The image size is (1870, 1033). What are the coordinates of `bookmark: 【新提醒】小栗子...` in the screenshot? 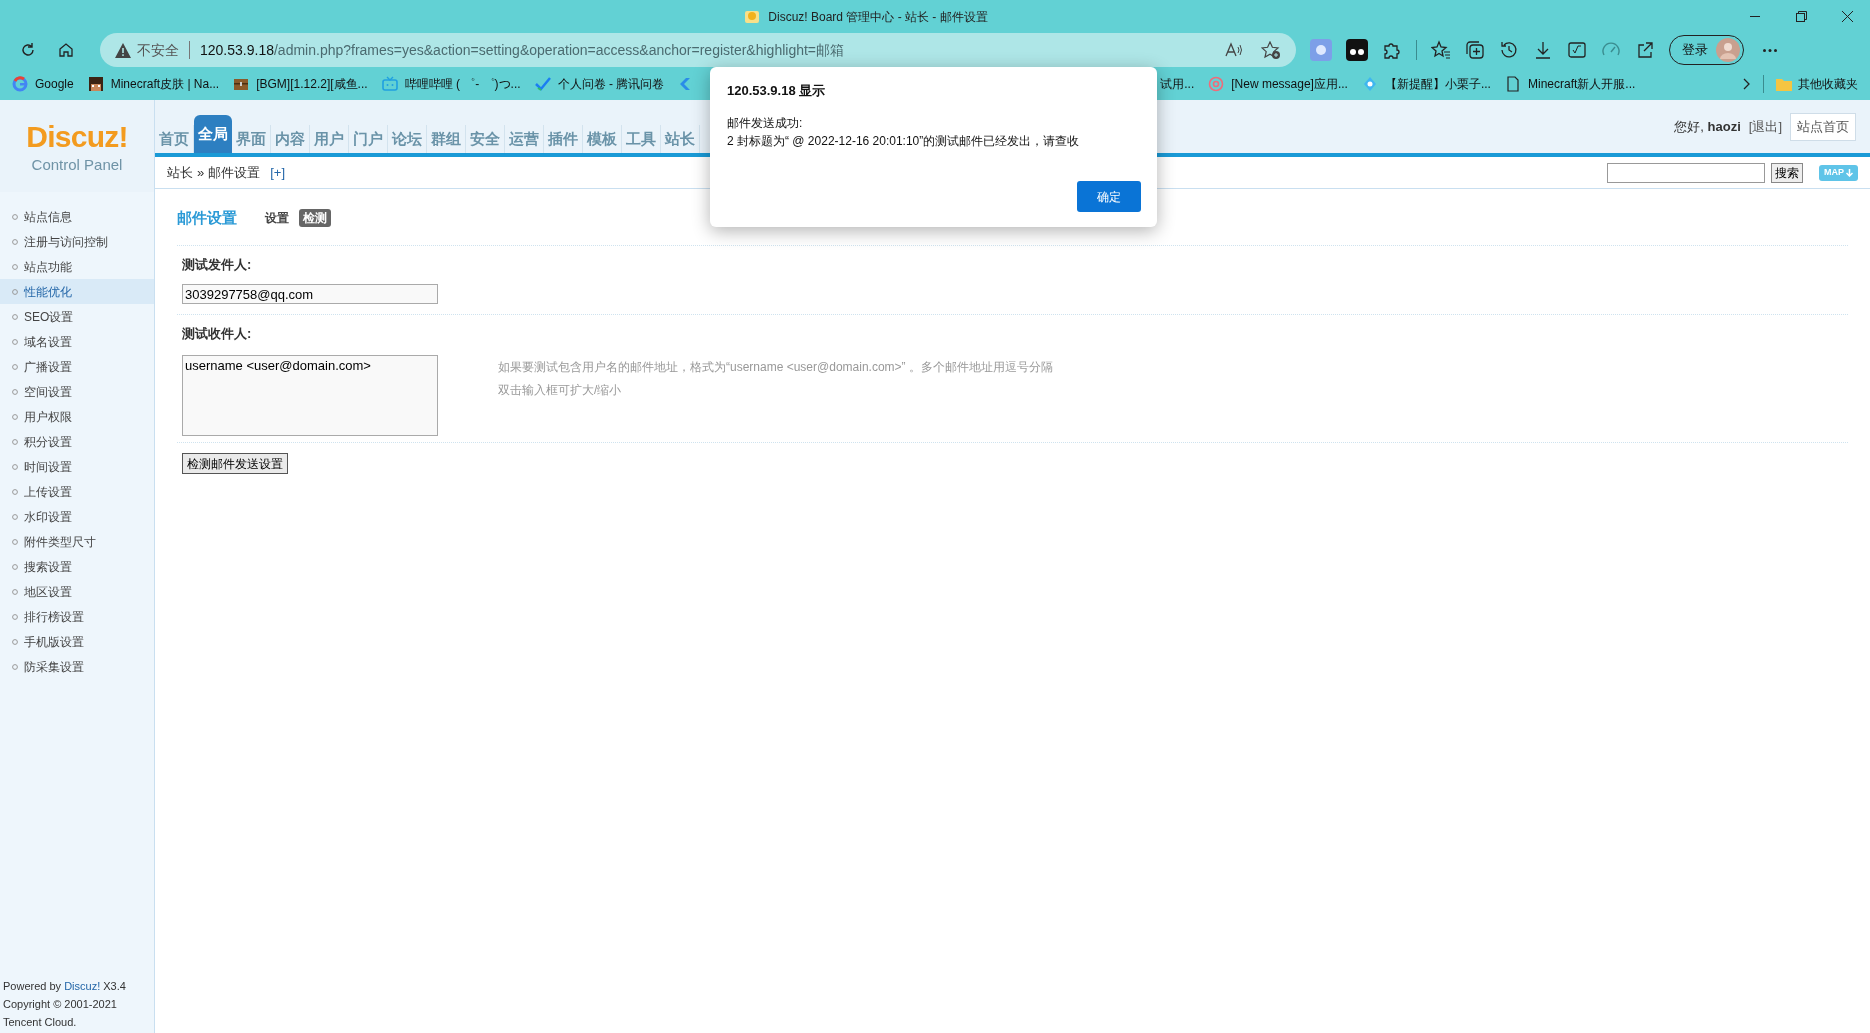 It's located at (1426, 83).